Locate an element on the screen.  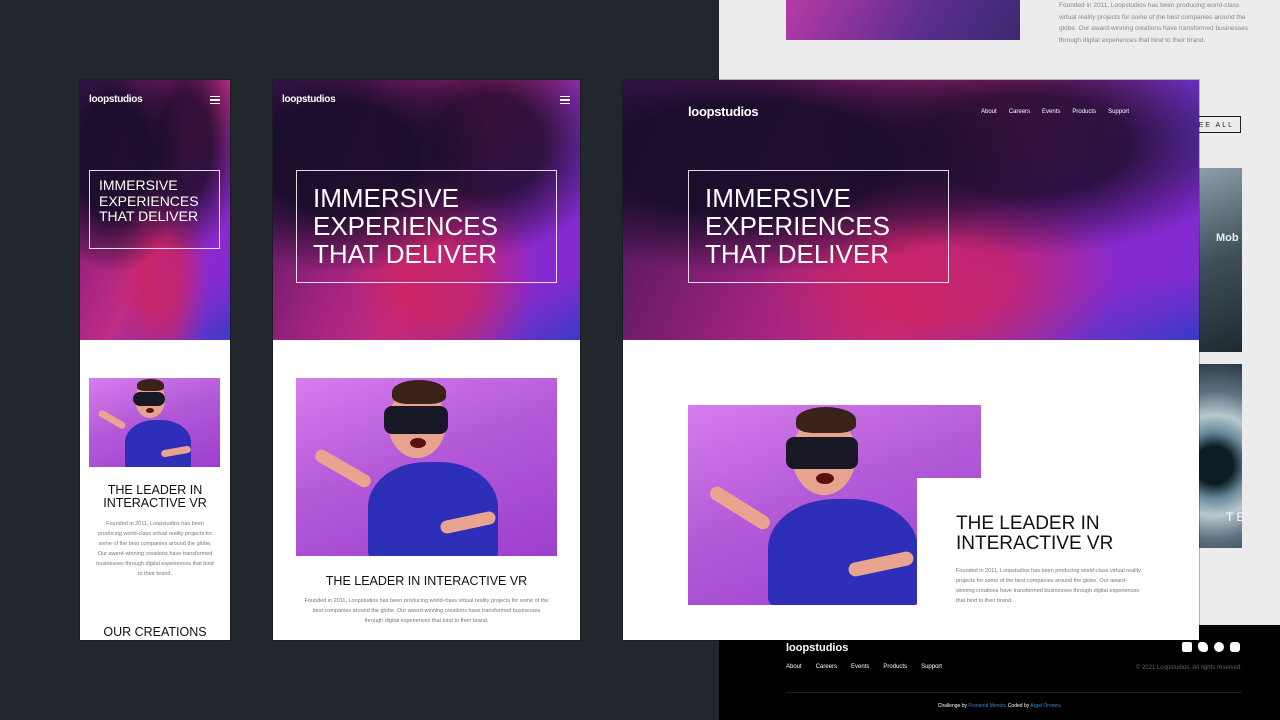
frontend-mentor-link: Frontend Mentor is located at coordinates (986, 706).